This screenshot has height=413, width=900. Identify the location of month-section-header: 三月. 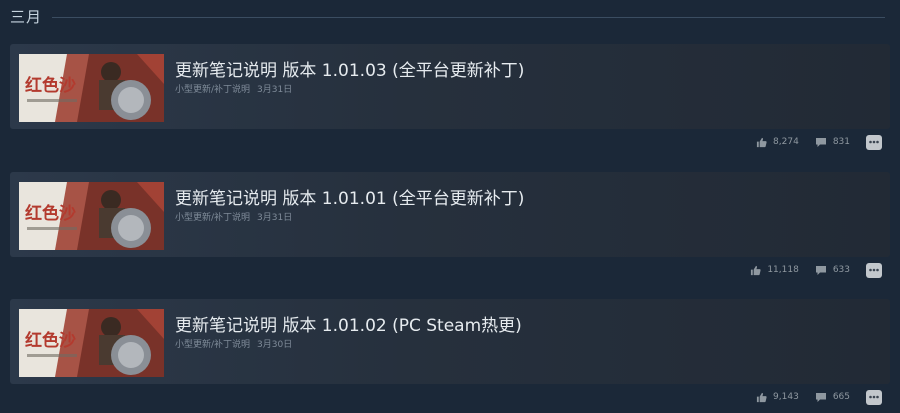
(447, 16).